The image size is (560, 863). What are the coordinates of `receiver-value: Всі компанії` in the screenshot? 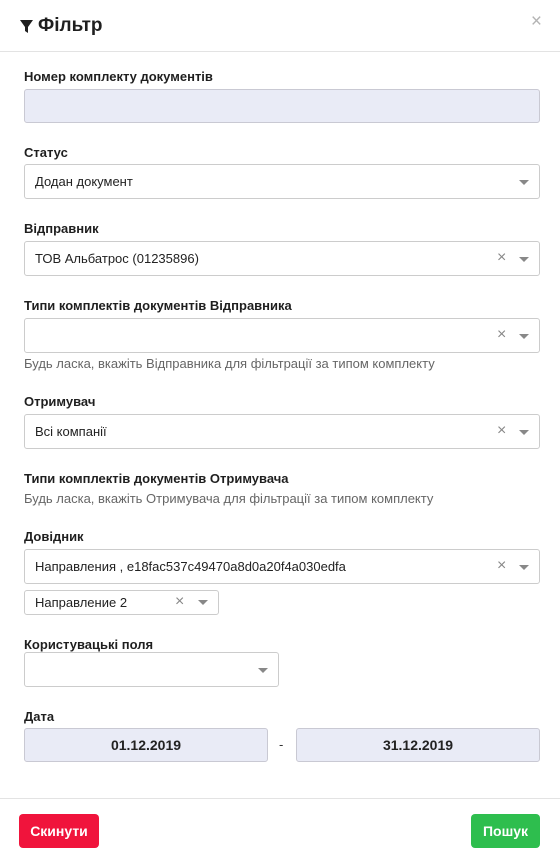 It's located at (71, 431).